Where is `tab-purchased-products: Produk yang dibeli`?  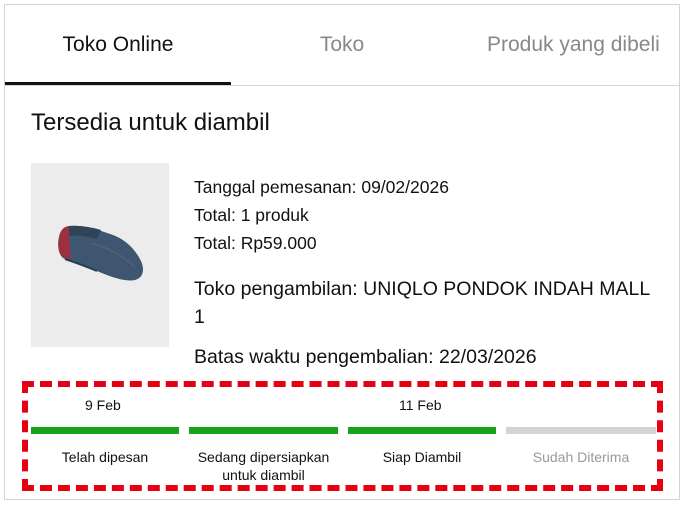 tab-purchased-products: Produk yang dibeli is located at coordinates (566, 45).